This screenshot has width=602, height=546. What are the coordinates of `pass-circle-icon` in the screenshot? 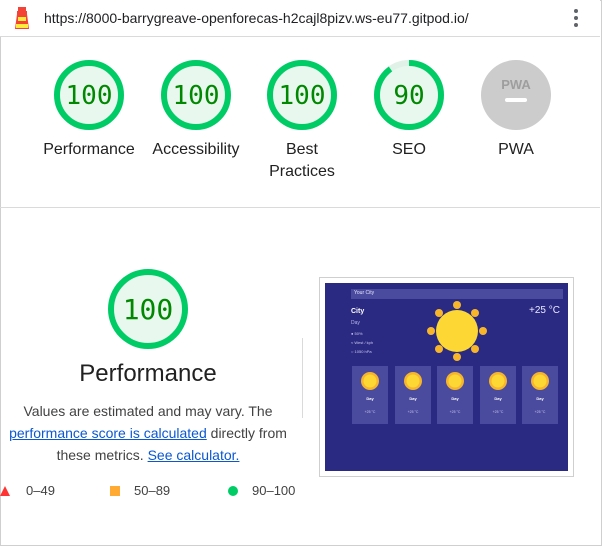 It's located at (233, 490).